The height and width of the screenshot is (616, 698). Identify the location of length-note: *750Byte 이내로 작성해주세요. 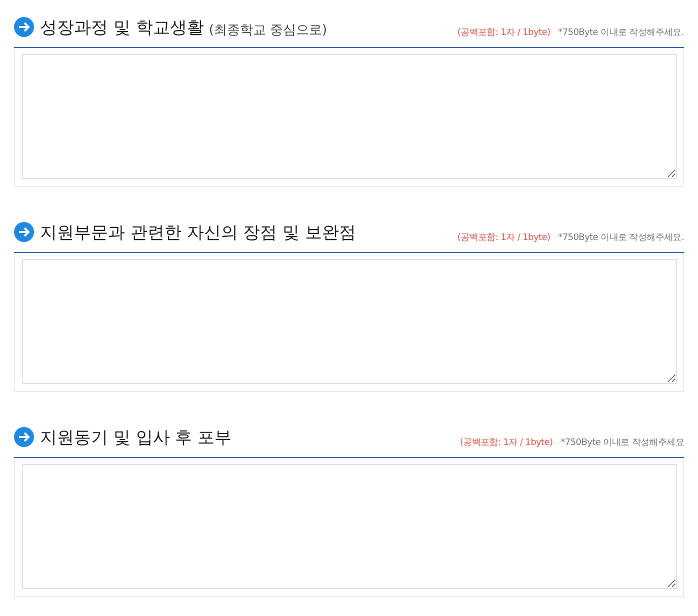
(622, 443).